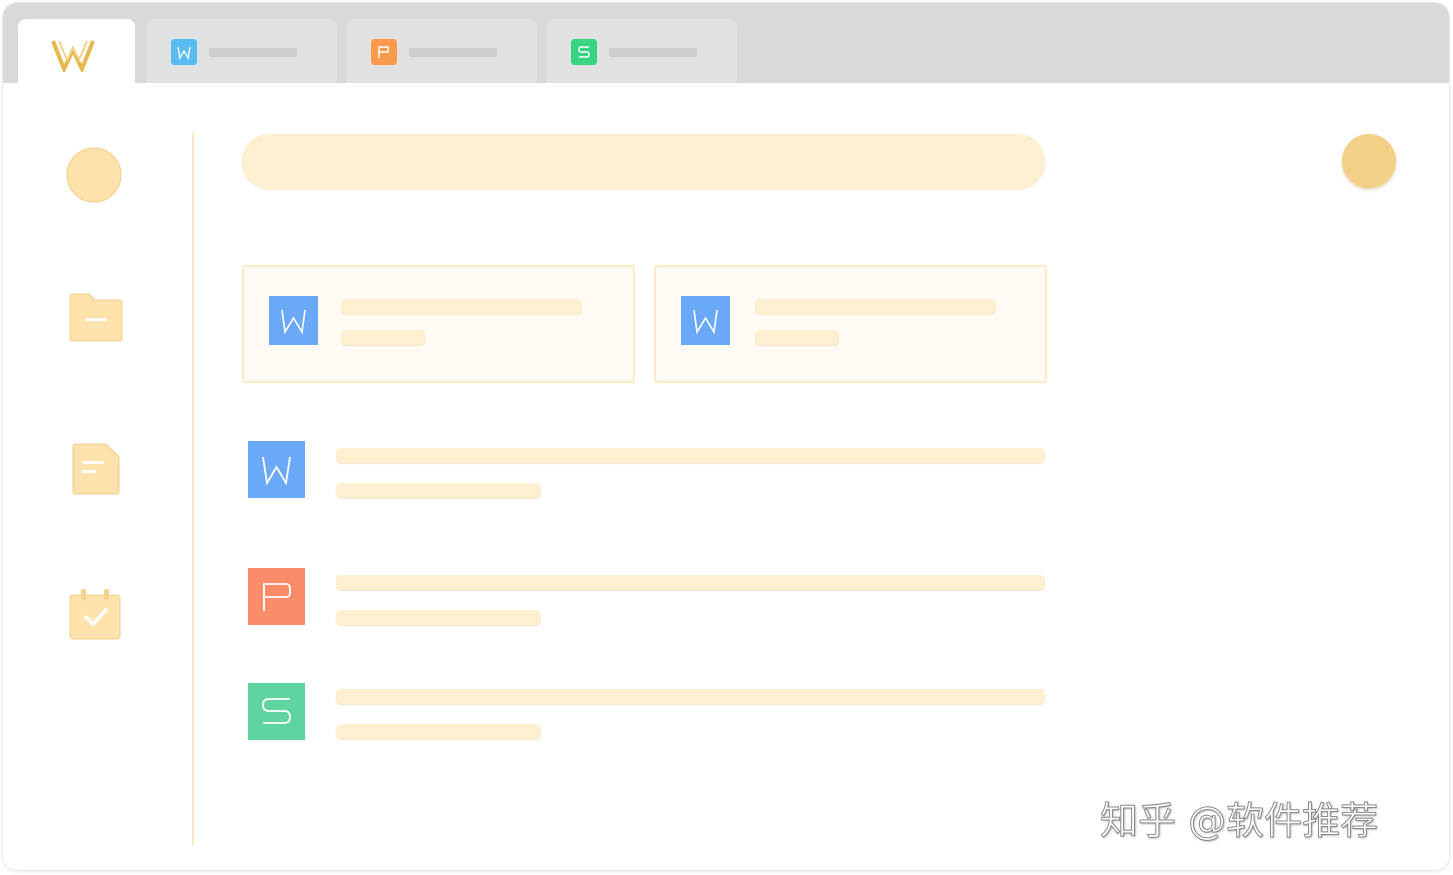 The width and height of the screenshot is (1453, 875). I want to click on sidebar-divider, so click(193, 489).